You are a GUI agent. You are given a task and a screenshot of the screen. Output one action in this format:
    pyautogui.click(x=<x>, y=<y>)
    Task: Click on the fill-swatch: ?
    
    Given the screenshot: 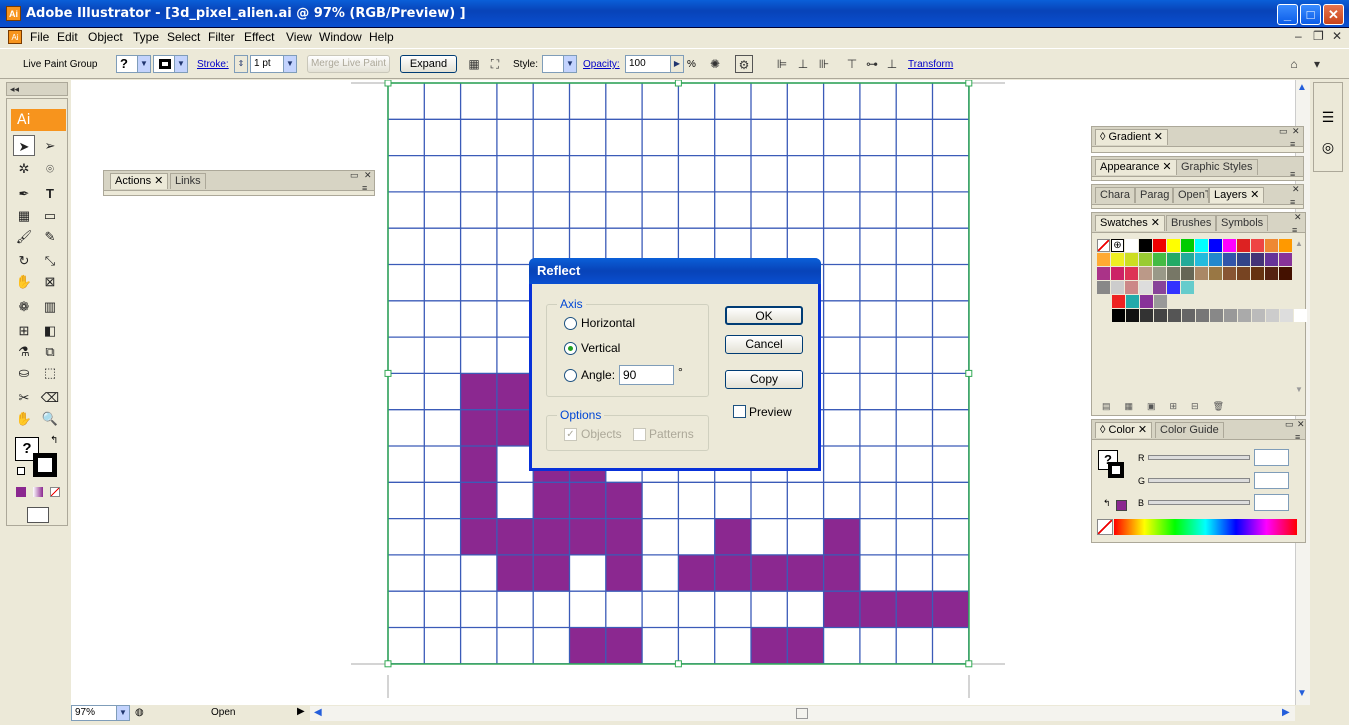 What is the action you would take?
    pyautogui.click(x=127, y=64)
    